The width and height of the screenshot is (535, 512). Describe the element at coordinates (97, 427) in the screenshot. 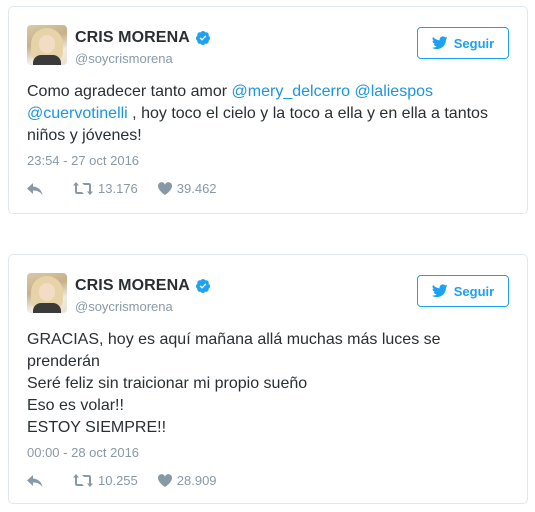

I see `tweet-text-line: ESTOY SIEMPRE!!` at that location.